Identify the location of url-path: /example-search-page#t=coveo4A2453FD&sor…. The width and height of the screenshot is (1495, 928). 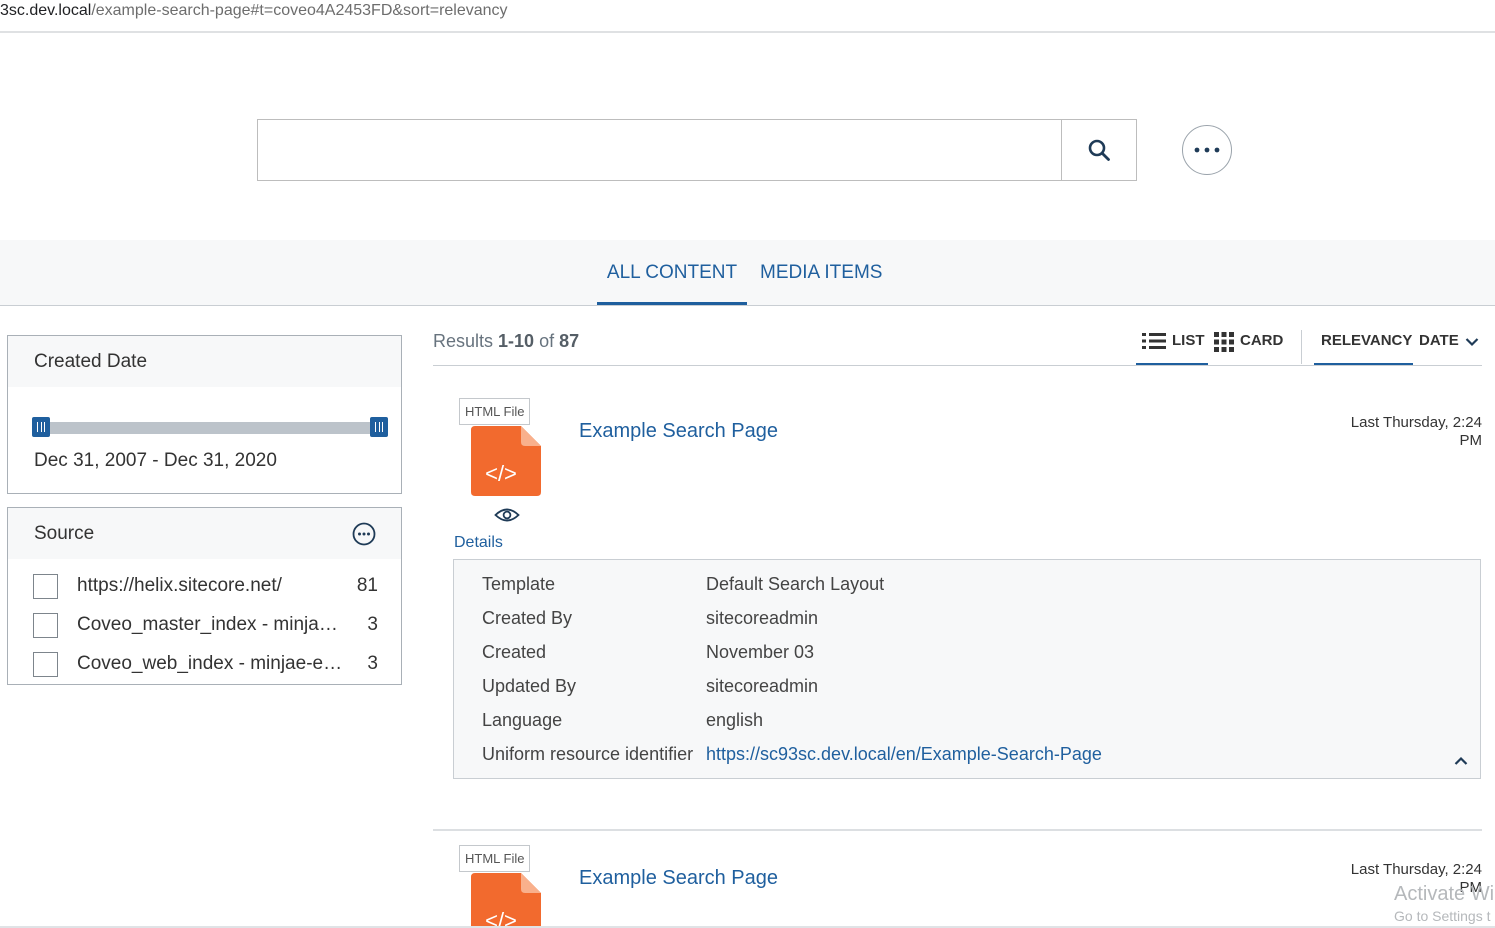
(299, 10).